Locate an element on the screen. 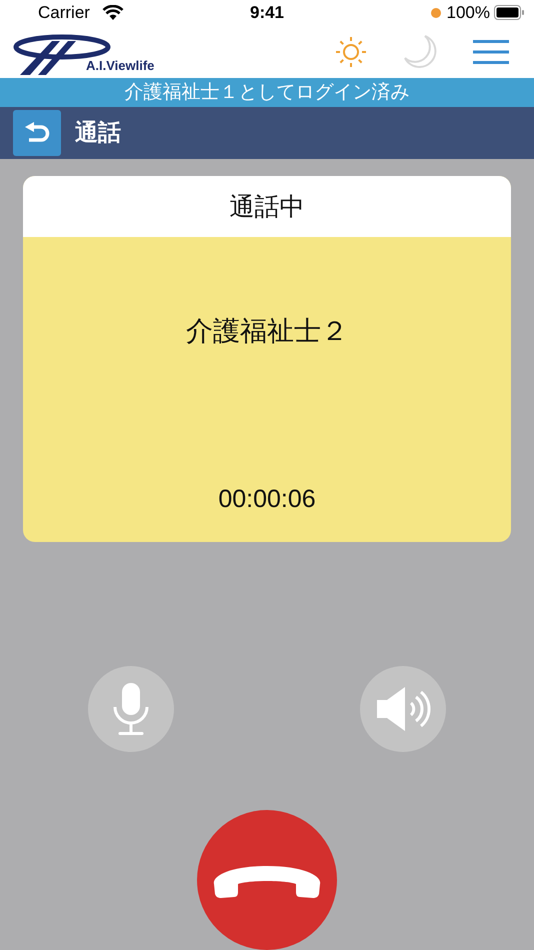  moon-icon is located at coordinates (421, 52).